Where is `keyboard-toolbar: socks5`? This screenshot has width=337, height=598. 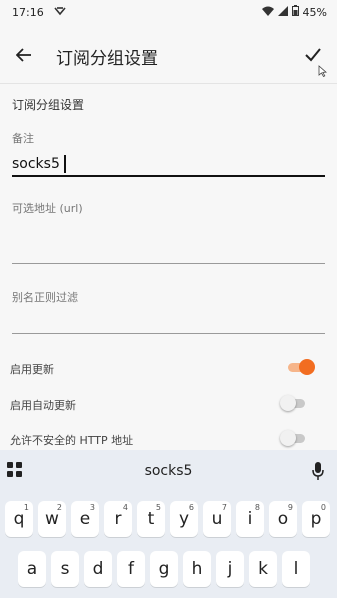
keyboard-toolbar: socks5 is located at coordinates (168, 471).